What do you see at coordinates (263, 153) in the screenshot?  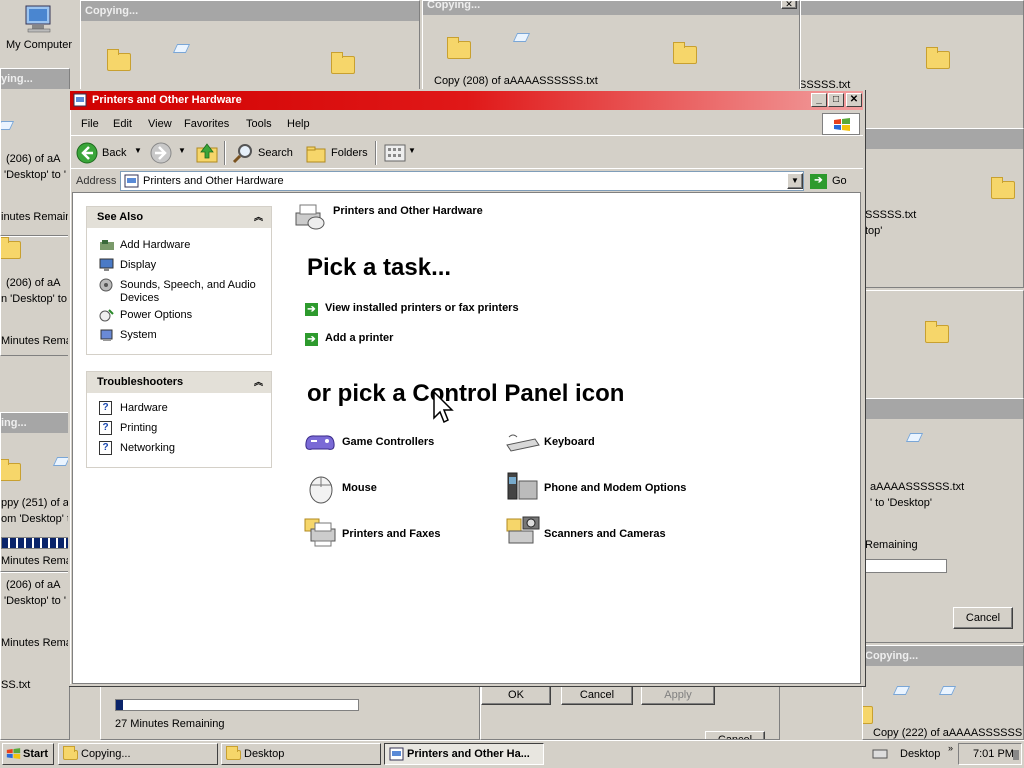 I see `search-button: Search` at bounding box center [263, 153].